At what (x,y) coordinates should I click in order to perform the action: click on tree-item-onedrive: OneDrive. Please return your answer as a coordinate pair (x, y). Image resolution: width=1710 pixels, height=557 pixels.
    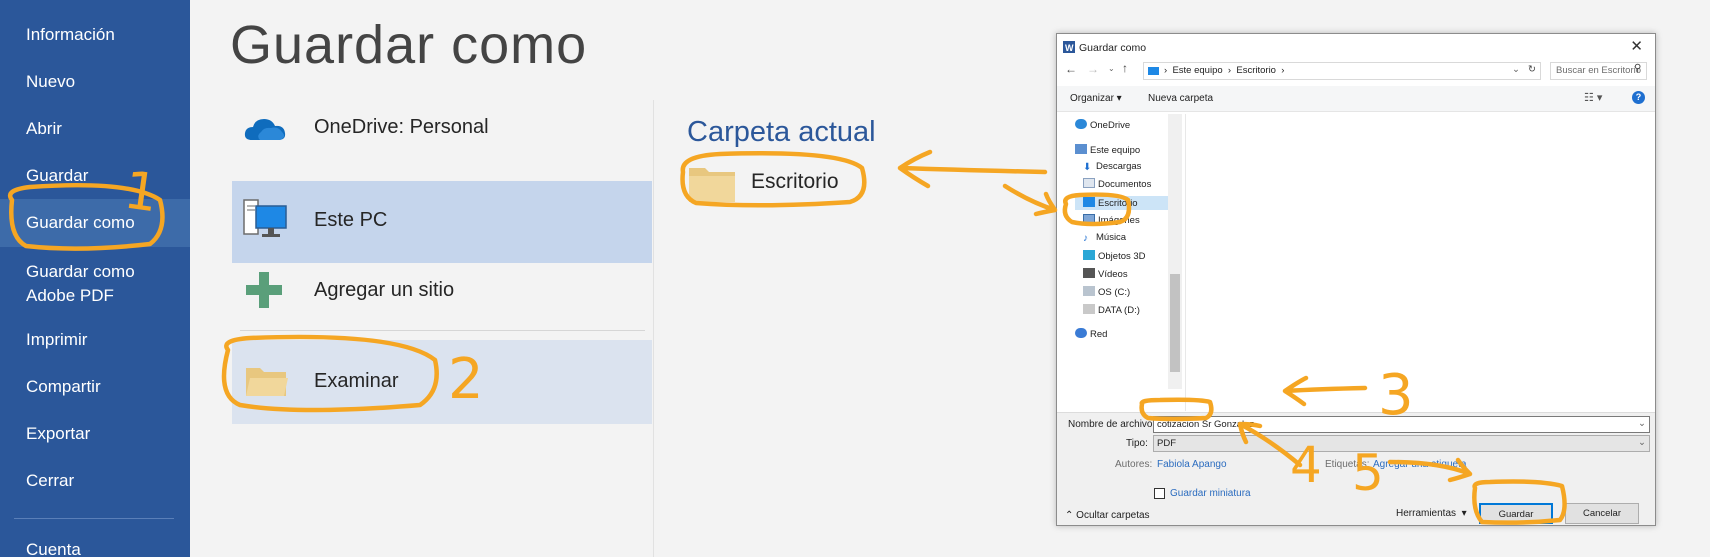
    Looking at the image, I should click on (1102, 125).